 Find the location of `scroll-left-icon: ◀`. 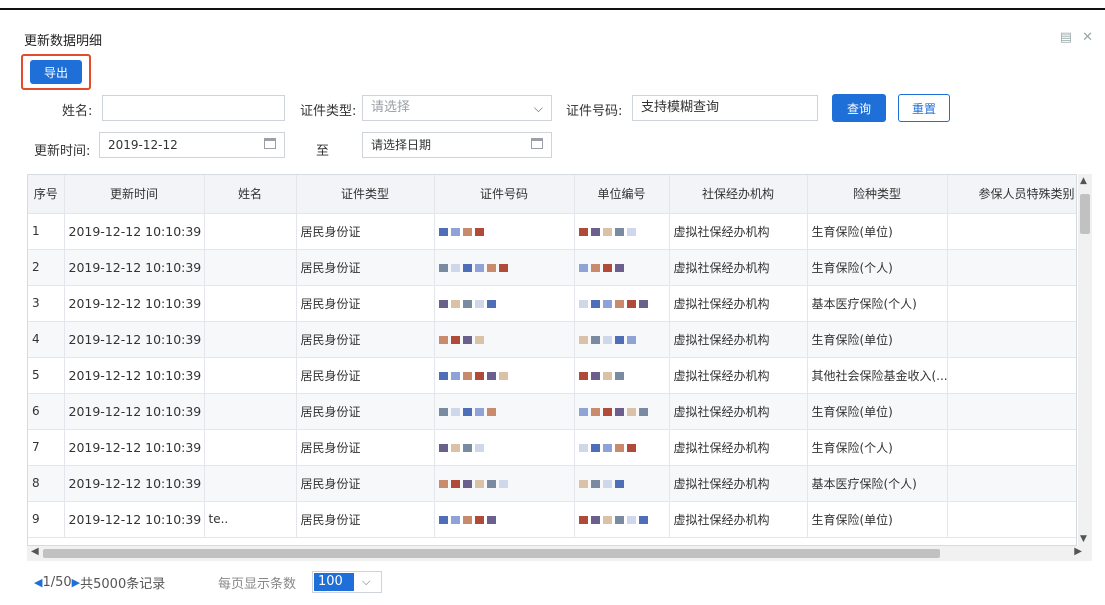

scroll-left-icon: ◀ is located at coordinates (35, 551).